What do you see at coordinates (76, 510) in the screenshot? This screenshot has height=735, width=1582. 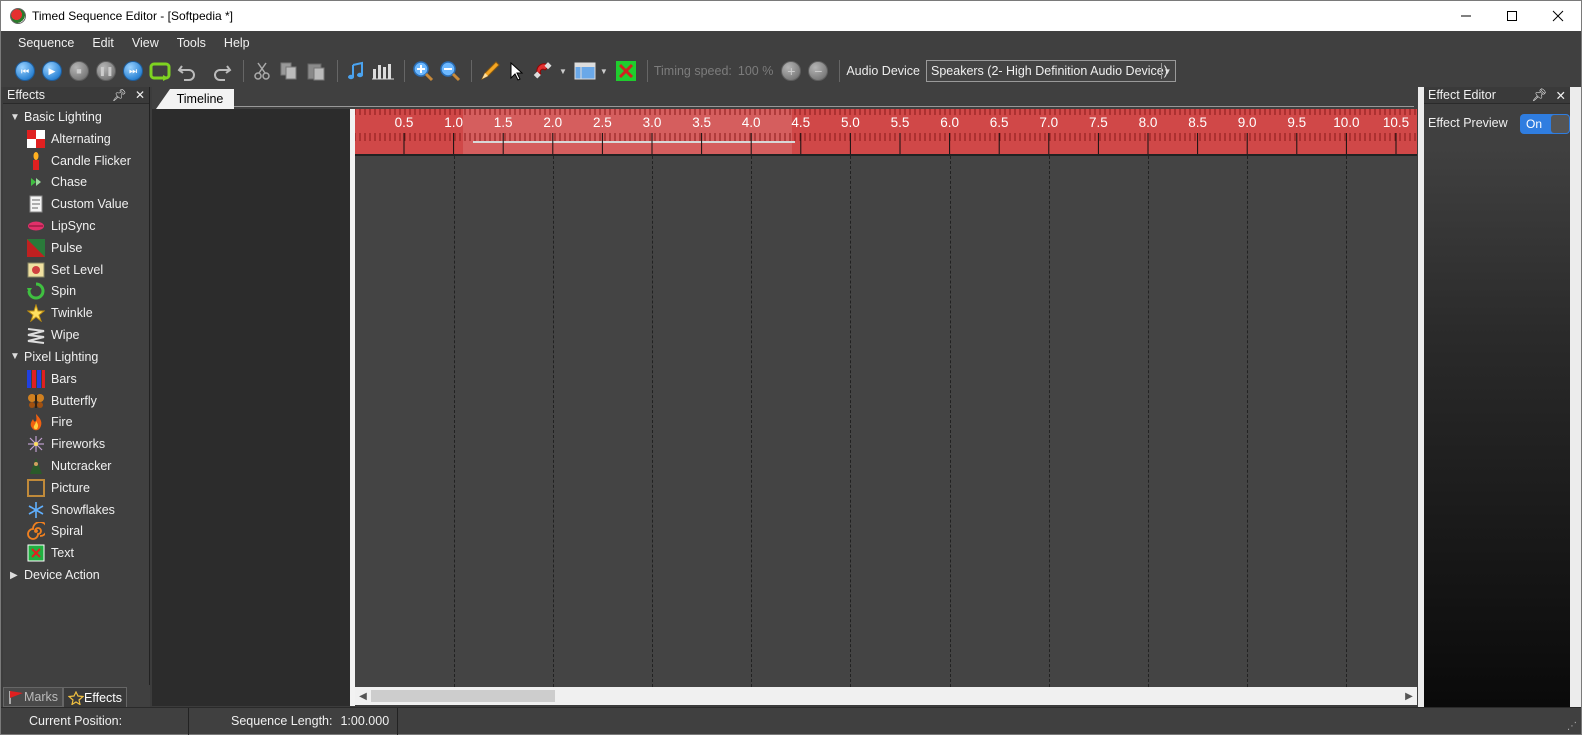 I see `effect-snowflakes: Snowflakes` at bounding box center [76, 510].